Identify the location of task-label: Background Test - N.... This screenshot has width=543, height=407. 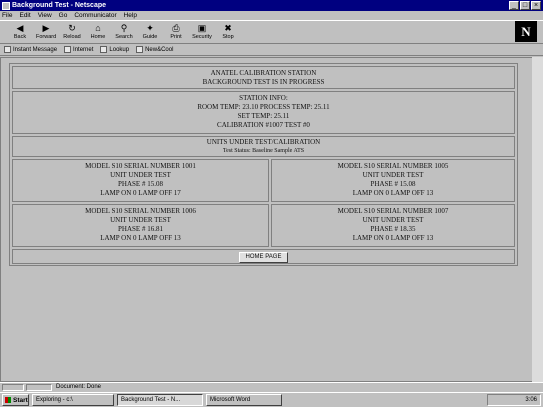
(151, 400).